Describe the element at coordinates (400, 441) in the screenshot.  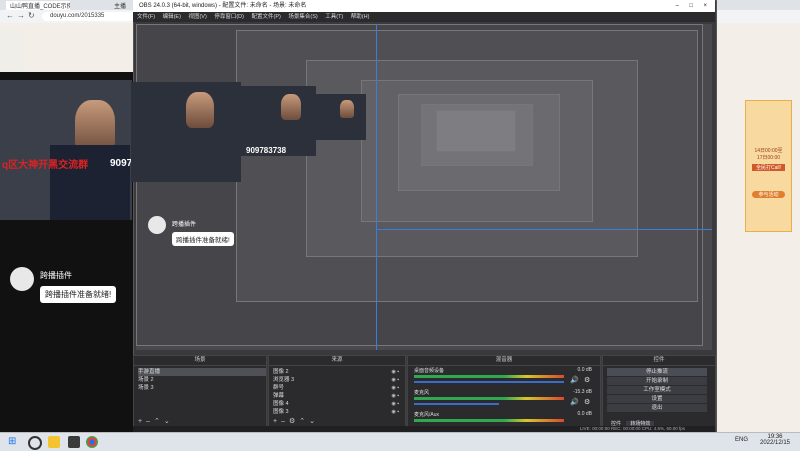
I see `windows-taskbar: ⊞ ENG 19:36 2022/12/15` at that location.